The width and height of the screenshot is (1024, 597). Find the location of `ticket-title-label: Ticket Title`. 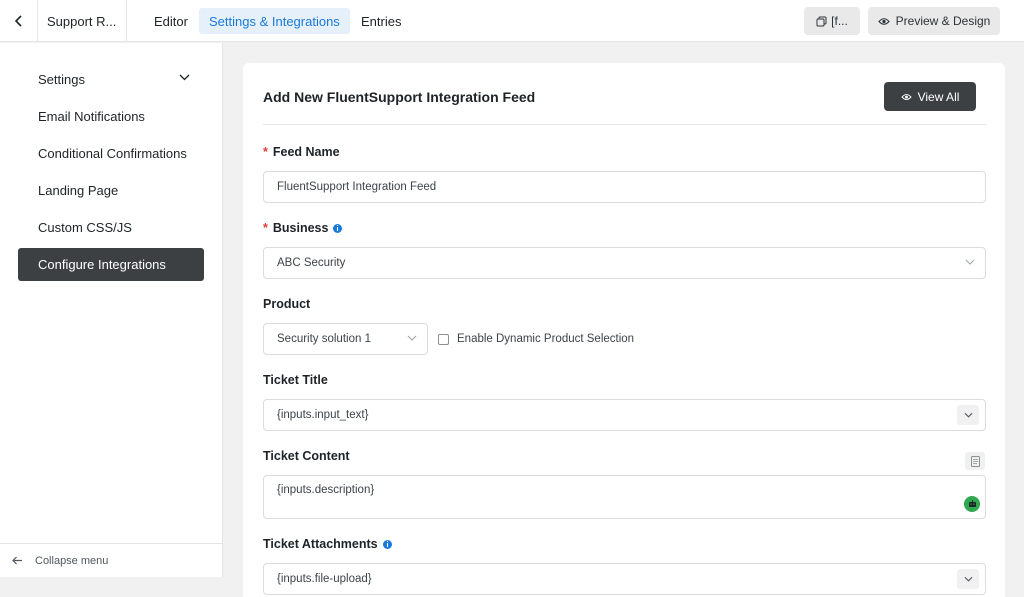

ticket-title-label: Ticket Title is located at coordinates (295, 380).